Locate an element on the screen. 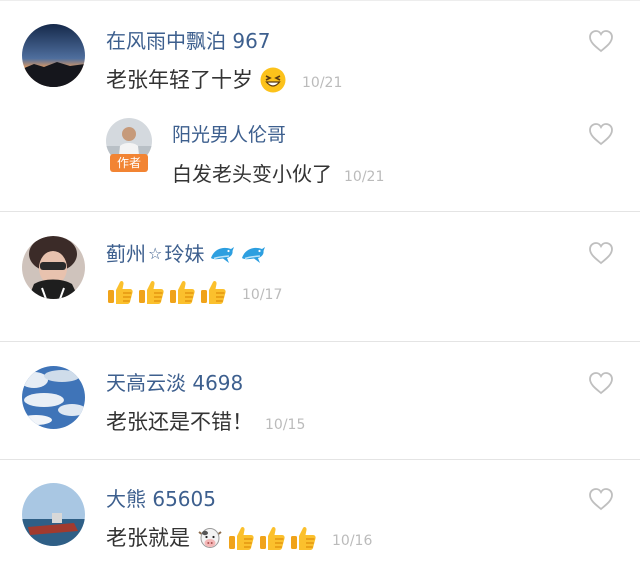 This screenshot has width=640, height=577. comment-text: 老张就是 is located at coordinates (148, 538).